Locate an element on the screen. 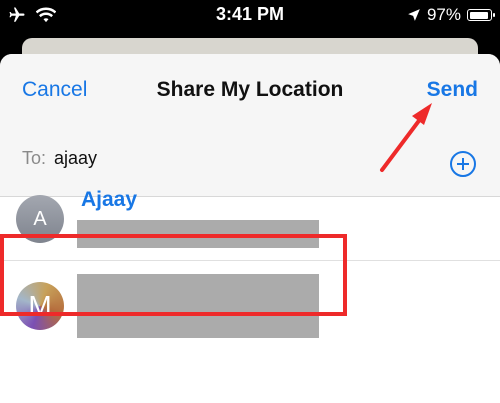 This screenshot has height=403, width=500. location-arrow-icon is located at coordinates (414, 15).